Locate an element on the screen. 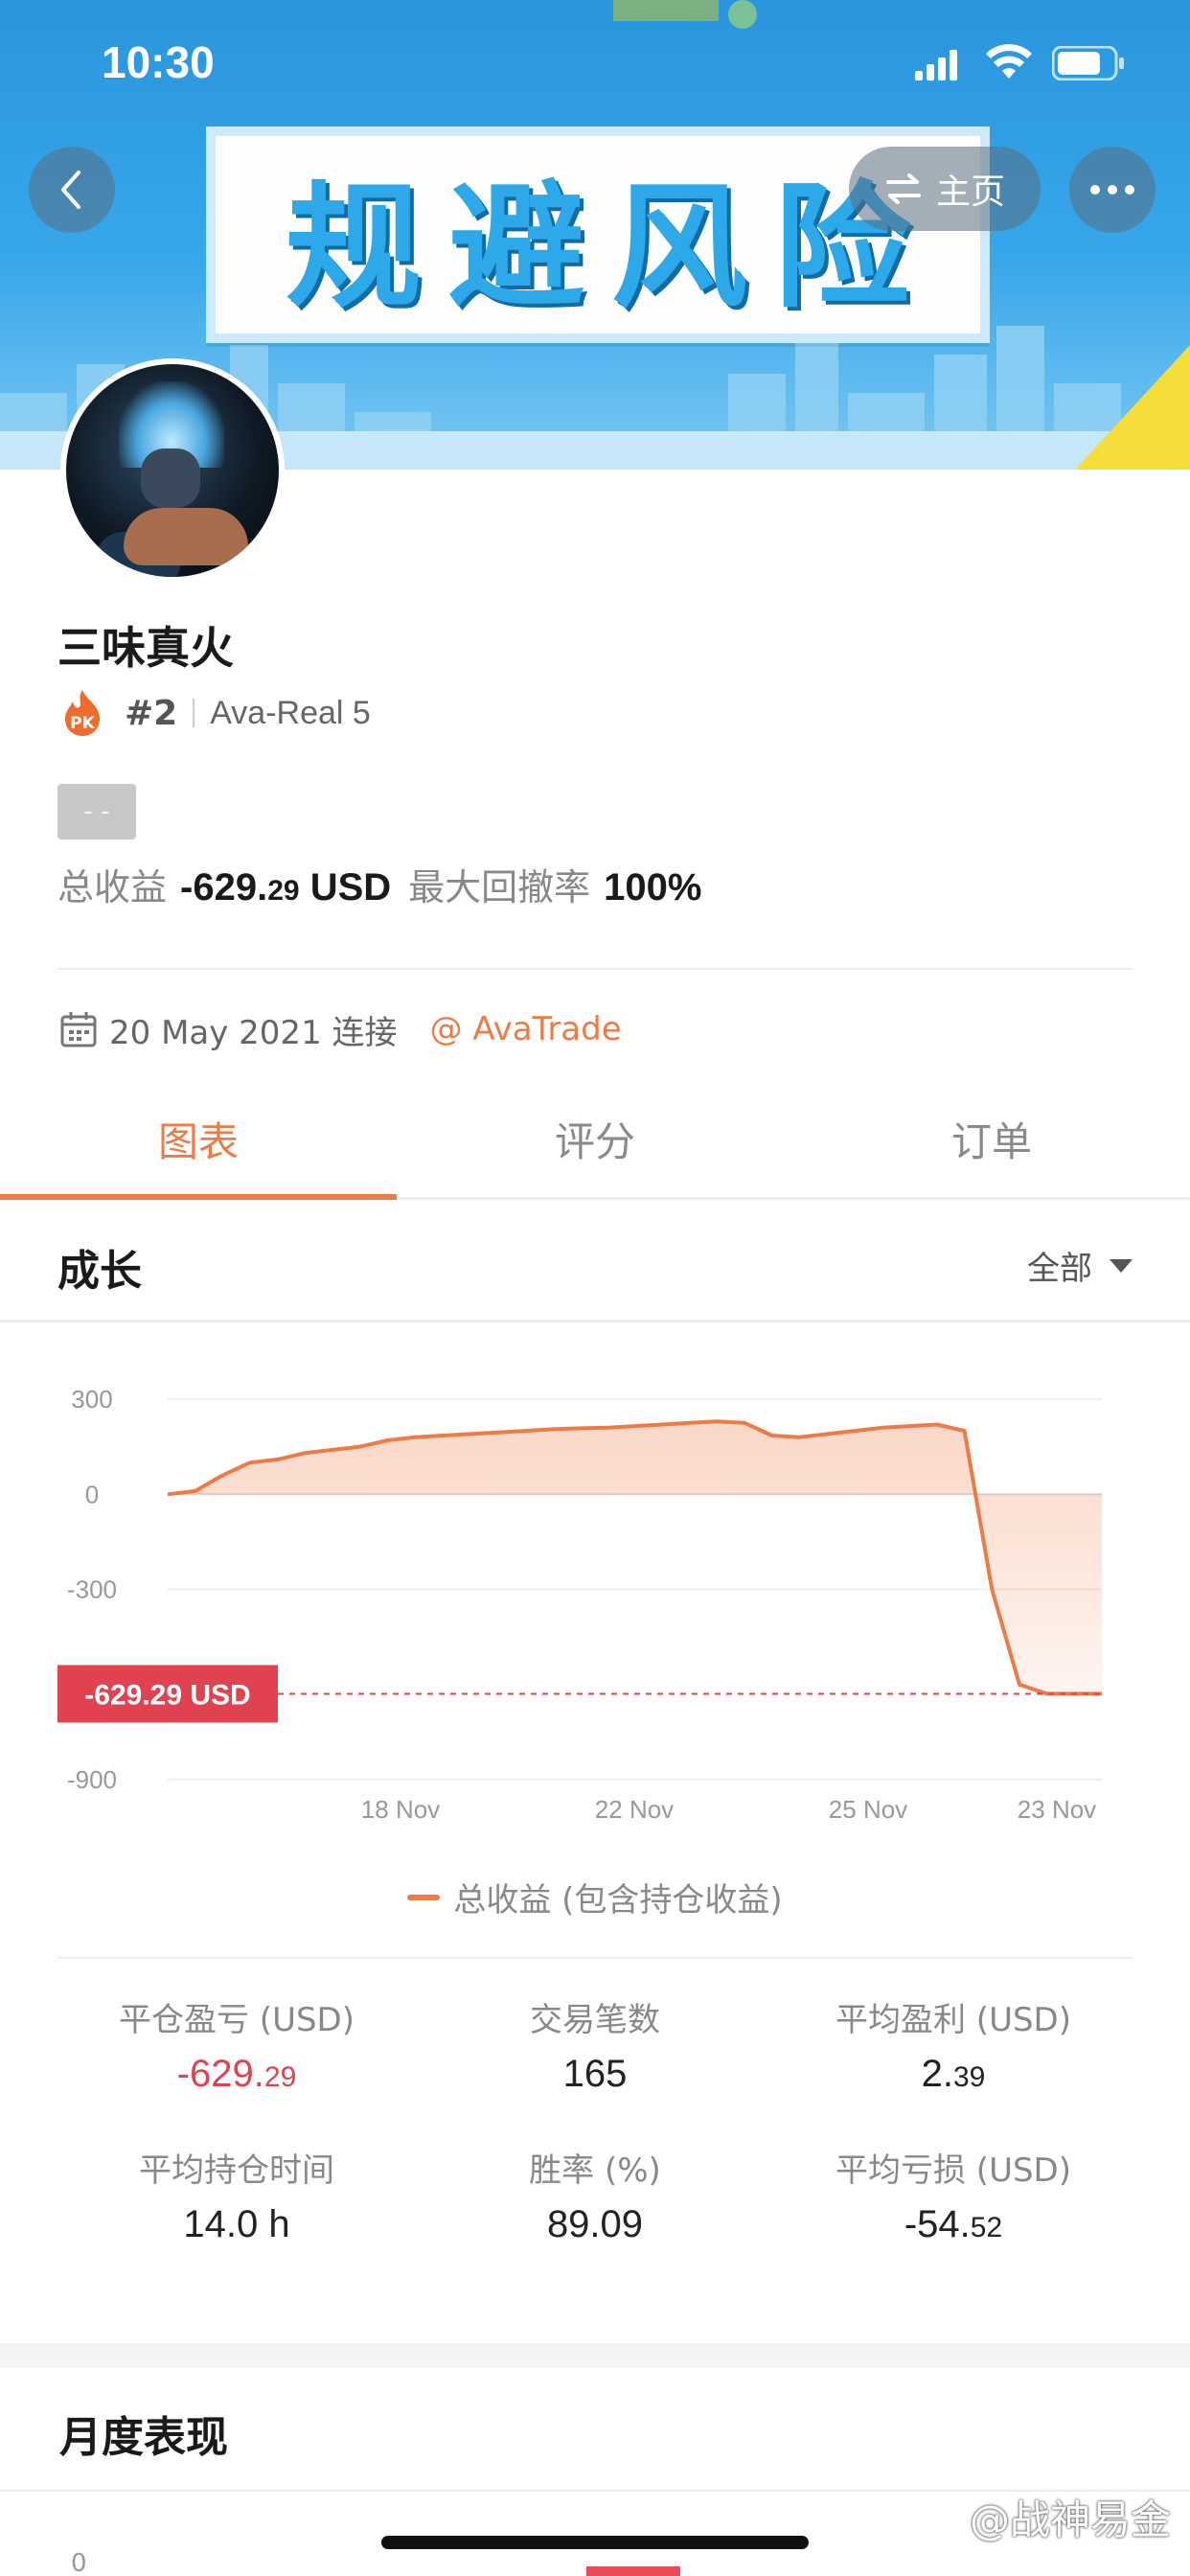 The image size is (1190, 2576). watermark: @战神易金 is located at coordinates (1048, 2517).